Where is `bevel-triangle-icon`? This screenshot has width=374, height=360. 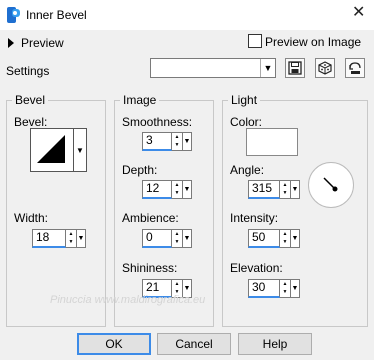 bevel-triangle-icon is located at coordinates (51, 149).